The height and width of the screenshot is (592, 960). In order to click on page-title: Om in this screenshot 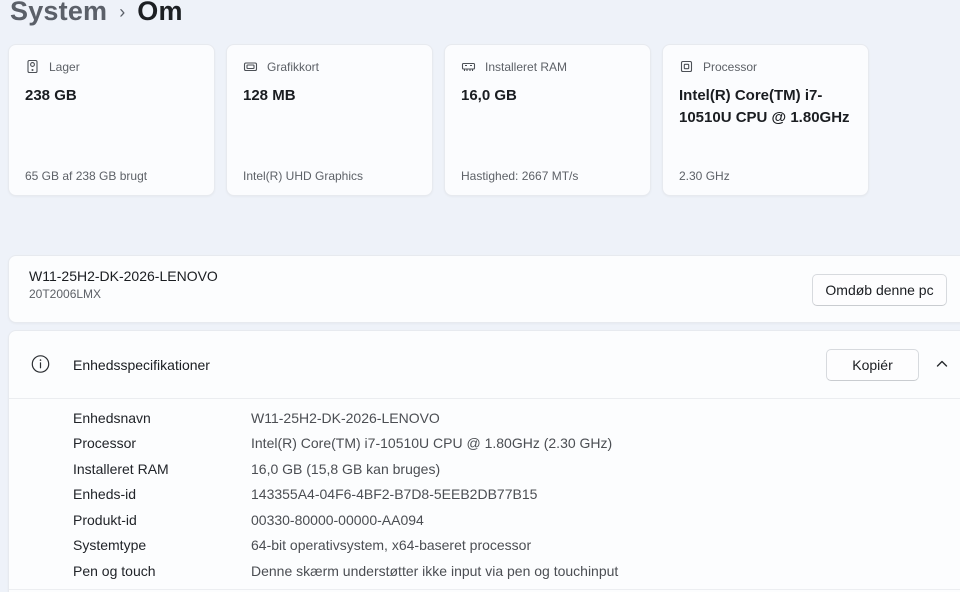, I will do `click(160, 13)`.